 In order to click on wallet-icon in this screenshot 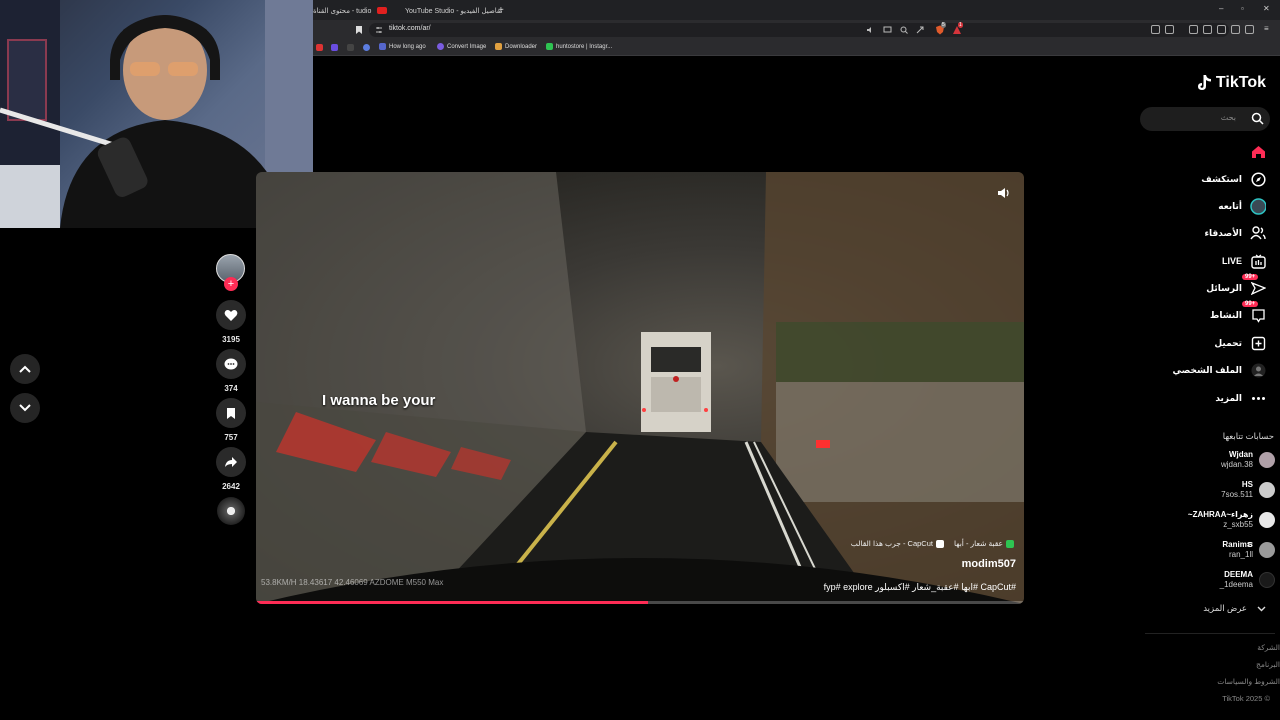, I will do `click(1221, 29)`.